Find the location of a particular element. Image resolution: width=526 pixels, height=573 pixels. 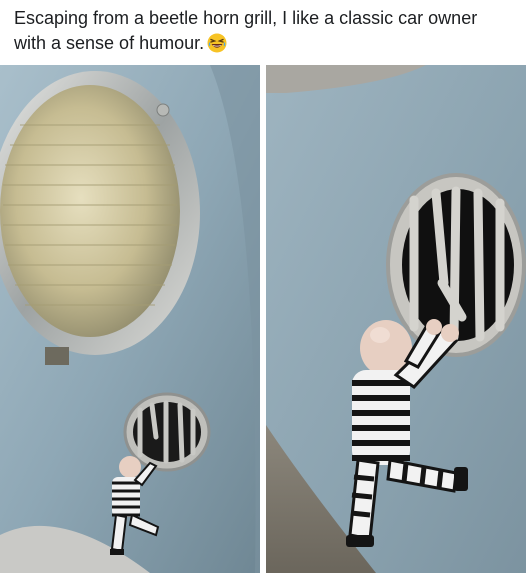

laughing-with-tears-emoji-icon is located at coordinates (217, 43).